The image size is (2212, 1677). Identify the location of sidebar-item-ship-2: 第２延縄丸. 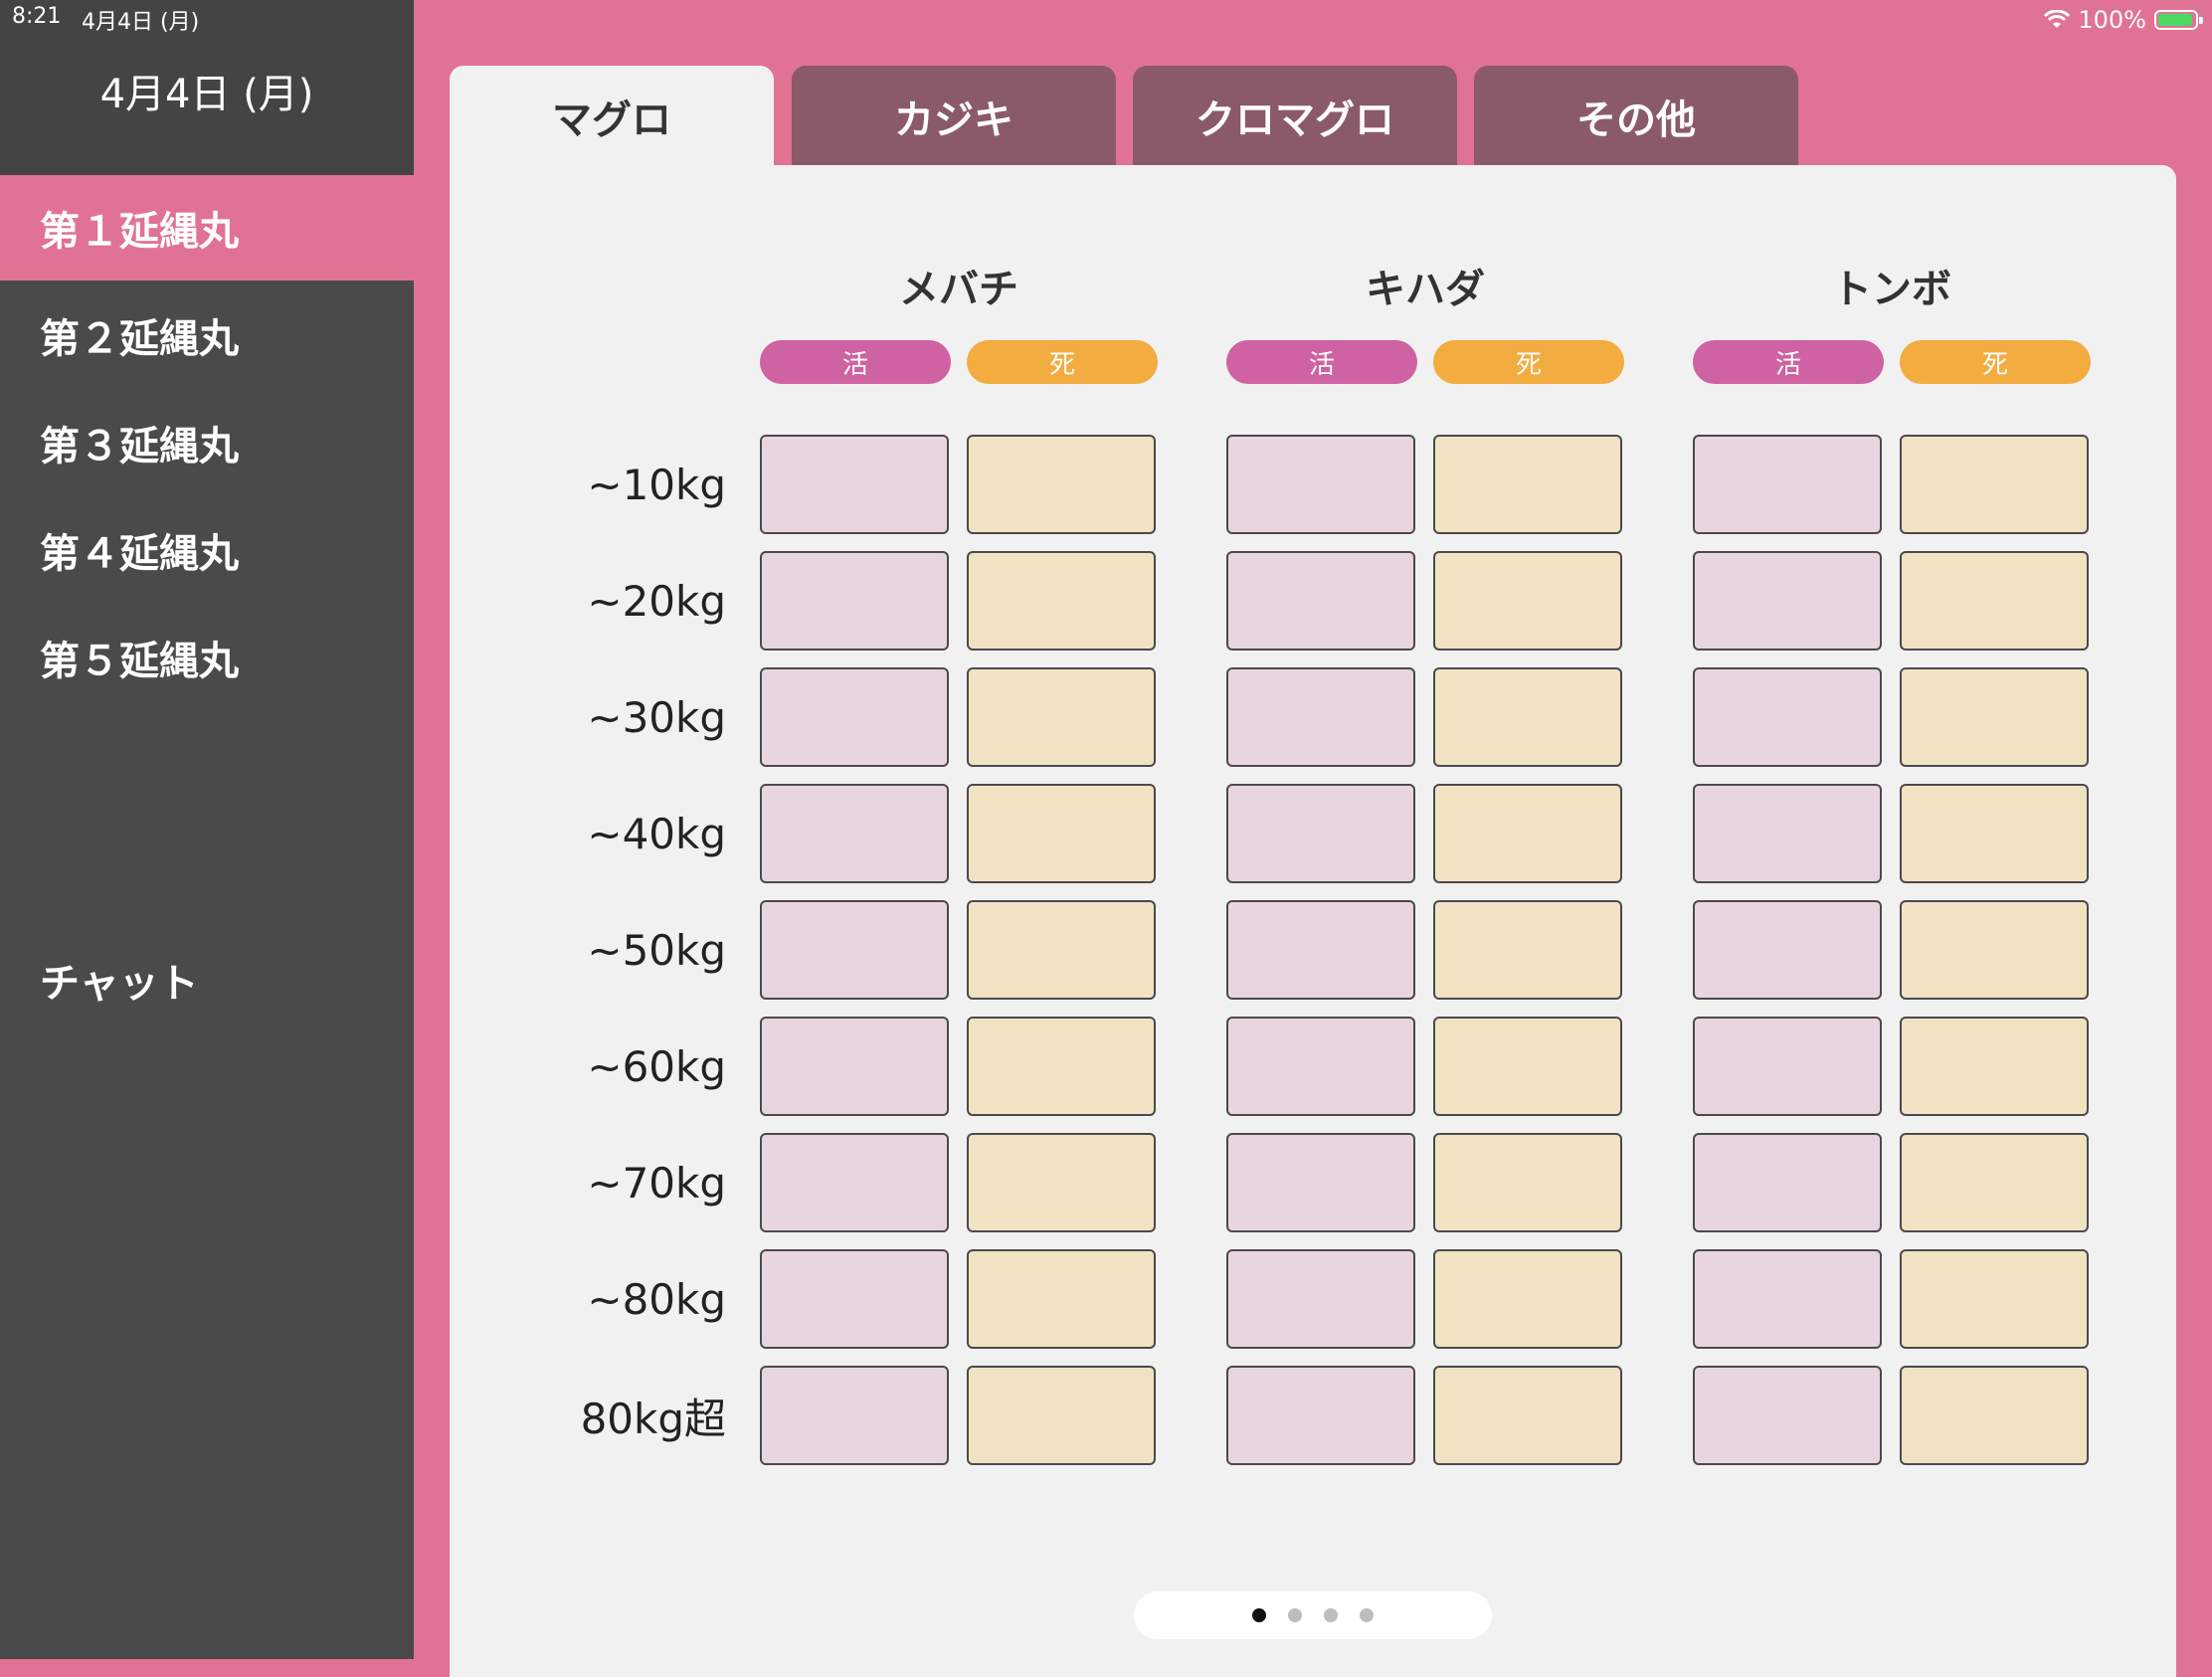
(207, 335).